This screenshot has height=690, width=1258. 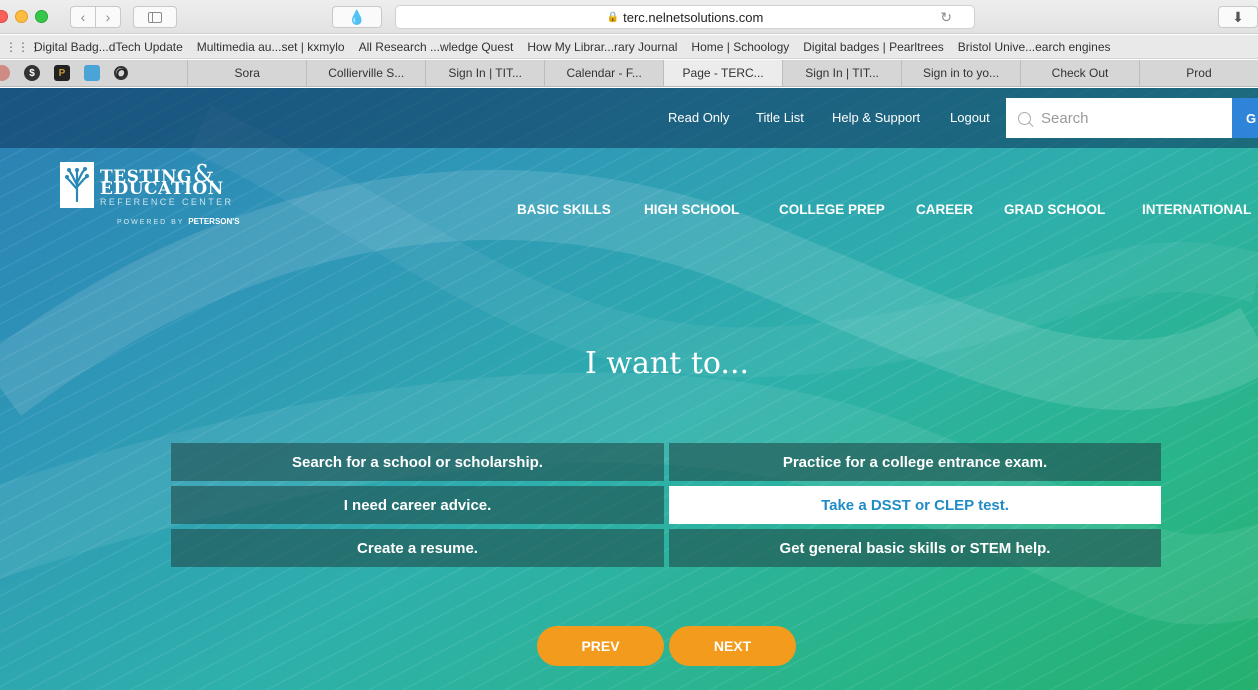 What do you see at coordinates (1065, 118) in the screenshot?
I see `search-placeholder: Search` at bounding box center [1065, 118].